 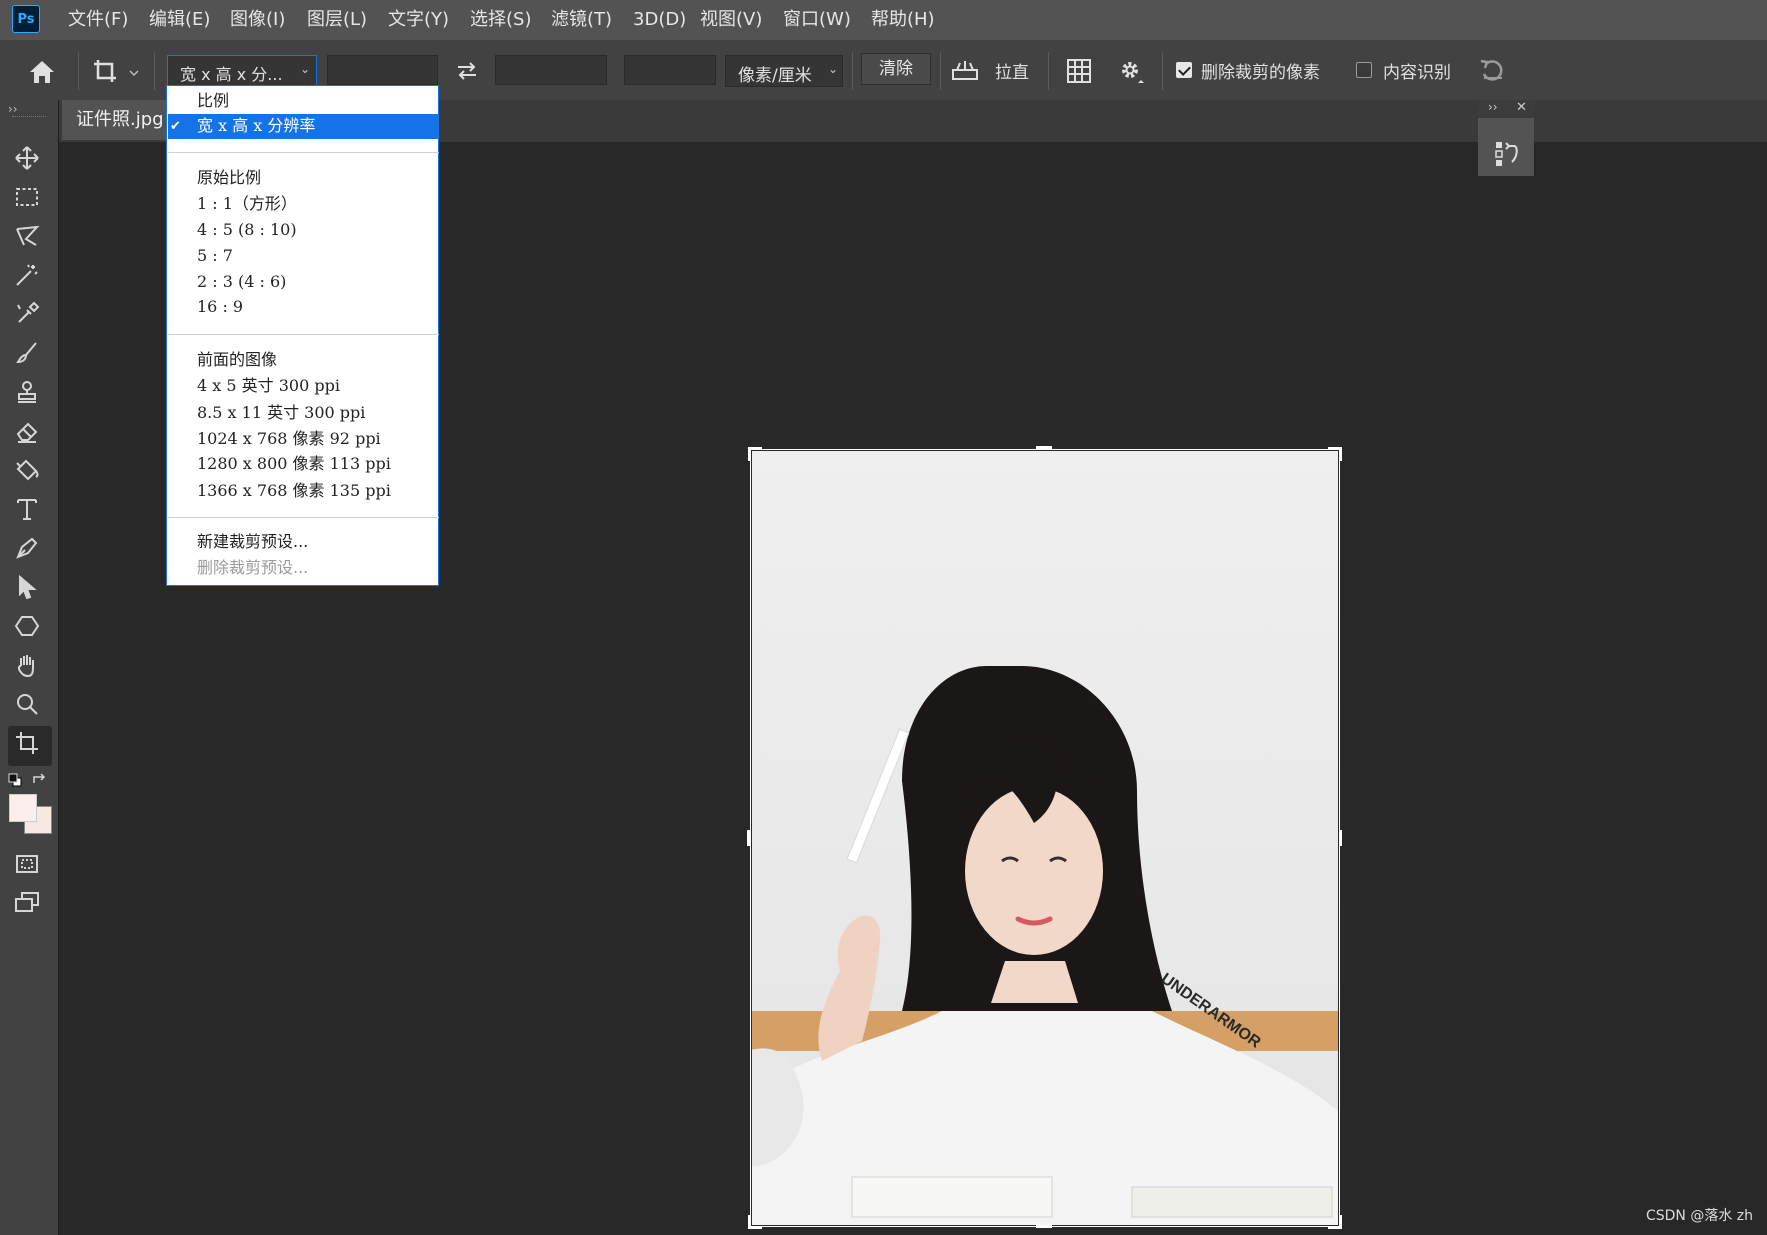 I want to click on dropdown-item-16-9: 16 : 9, so click(x=220, y=307).